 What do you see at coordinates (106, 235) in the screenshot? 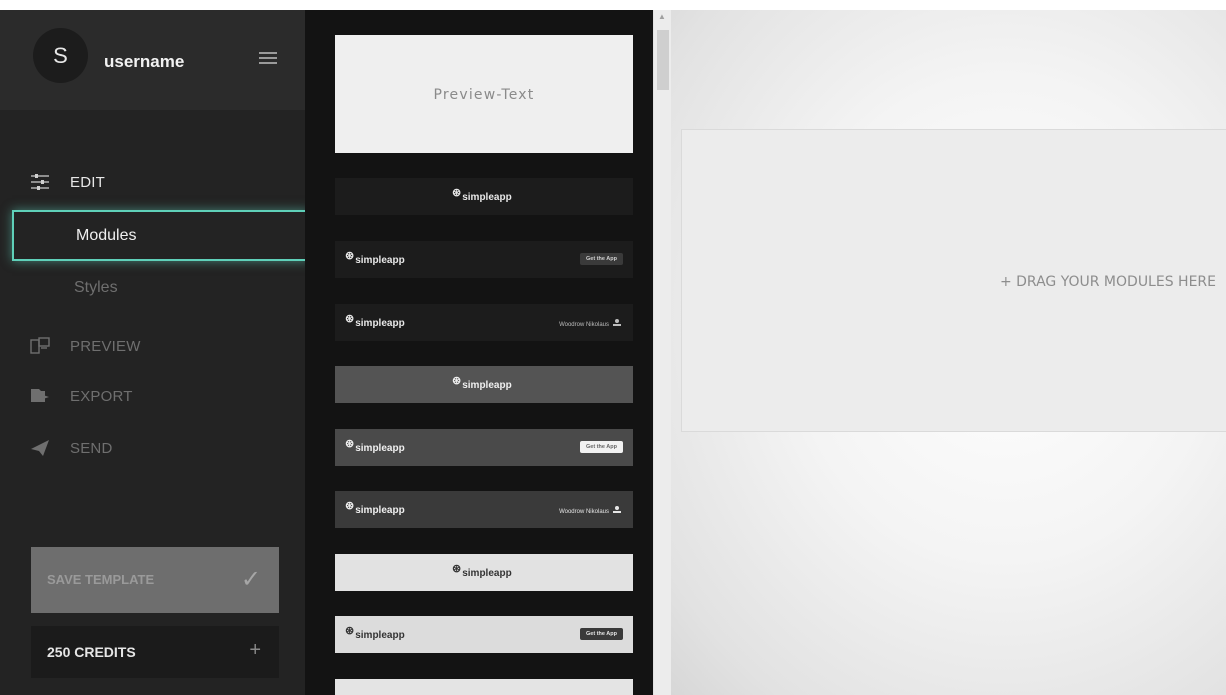
I see `nav-modules-label: Modules` at bounding box center [106, 235].